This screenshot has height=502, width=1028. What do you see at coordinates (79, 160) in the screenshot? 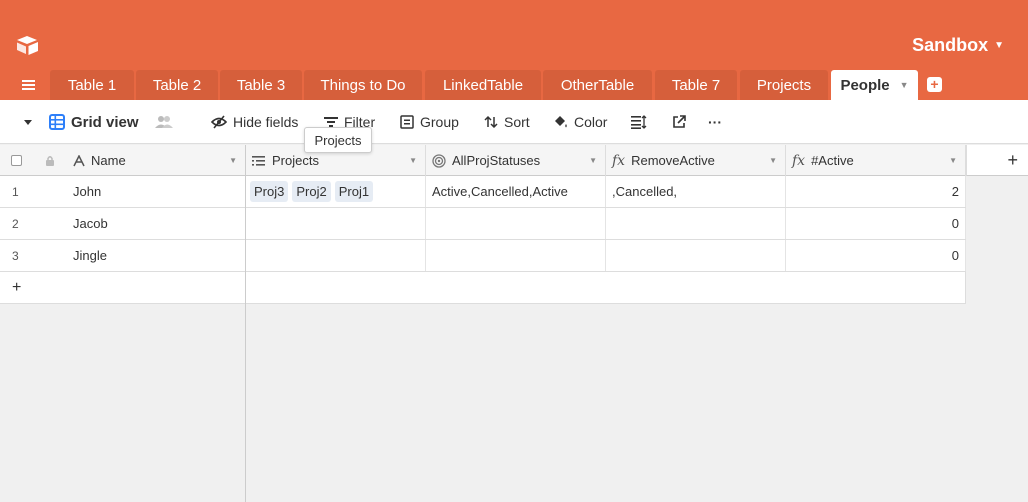
I see `text-field-icon` at bounding box center [79, 160].